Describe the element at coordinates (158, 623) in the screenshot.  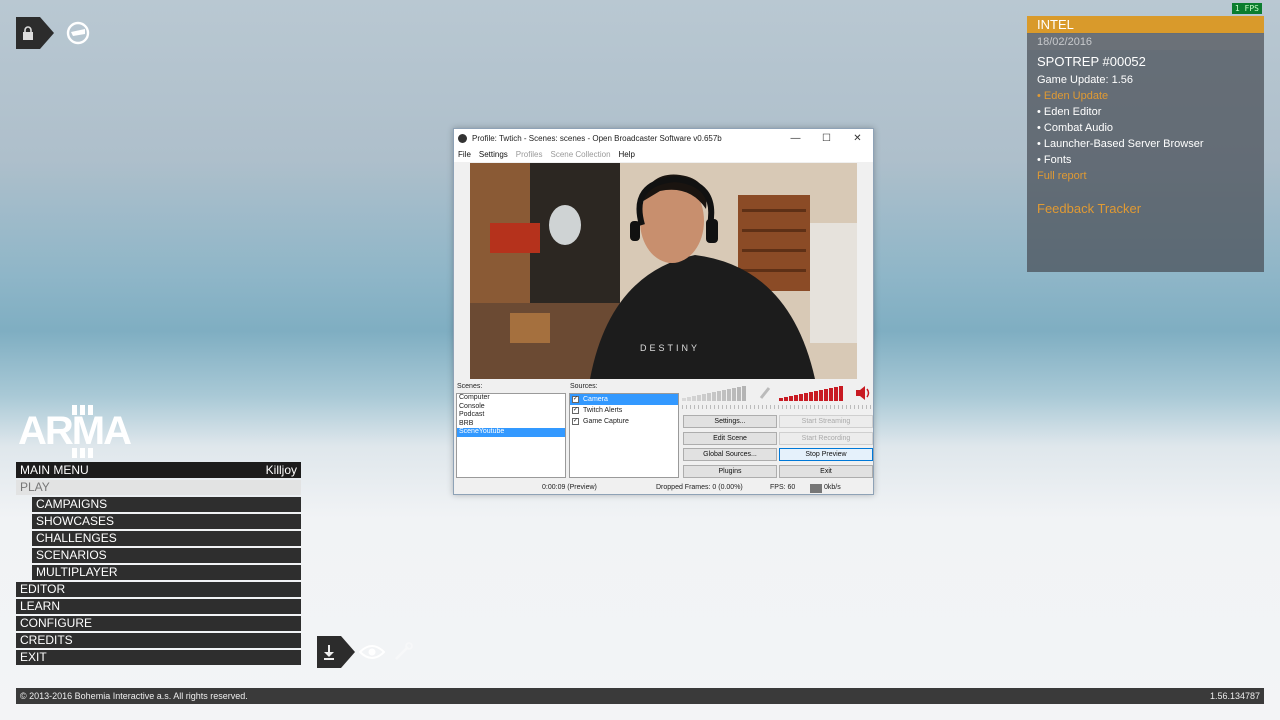
I see `menu-item-configure: CONFIGURE` at that location.